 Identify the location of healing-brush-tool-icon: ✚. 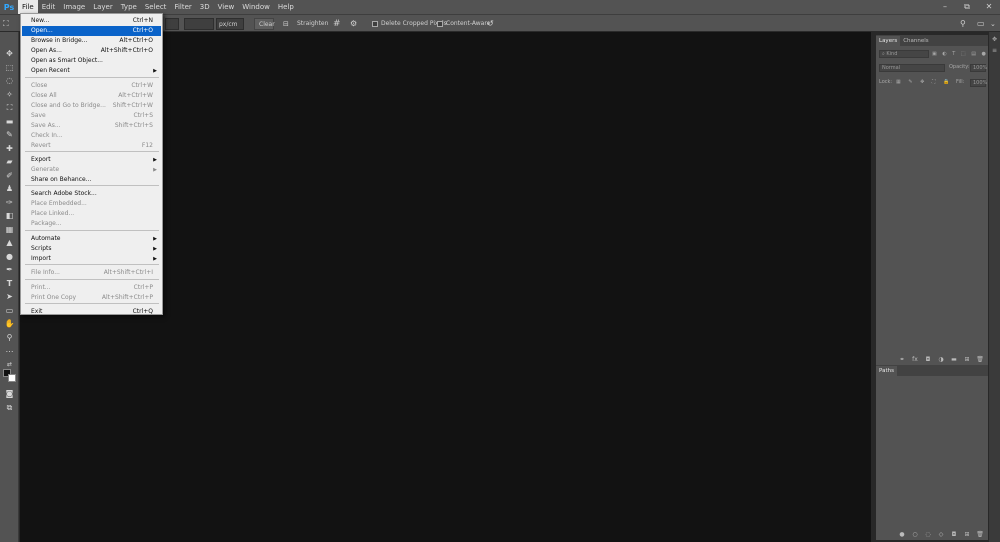
(9, 149).